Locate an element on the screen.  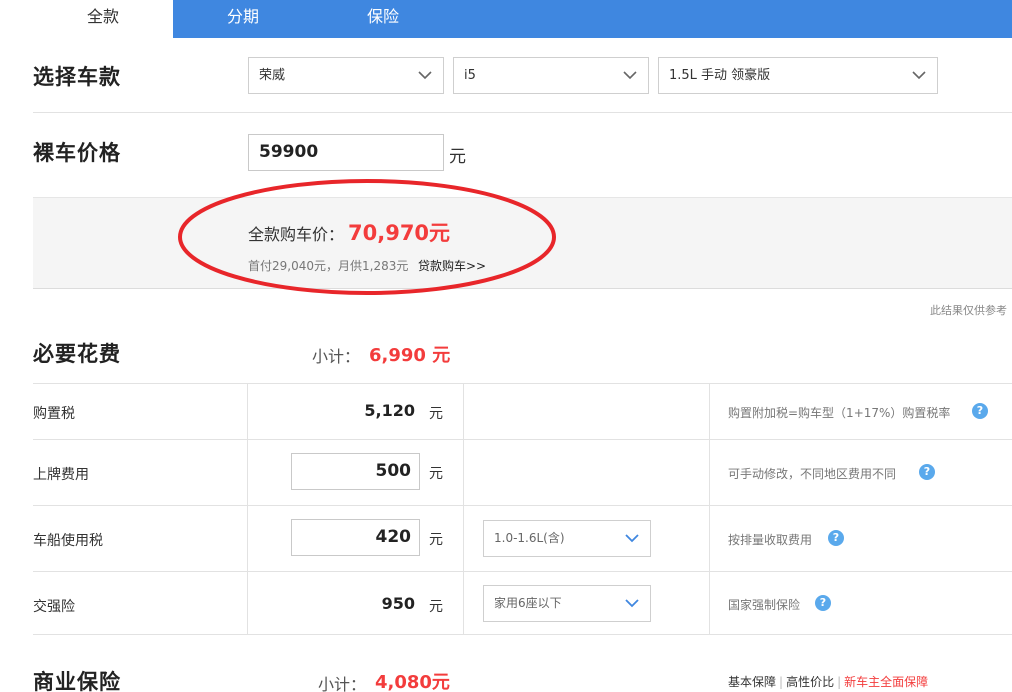
vehicle-tax-unit: 元 is located at coordinates (436, 540).